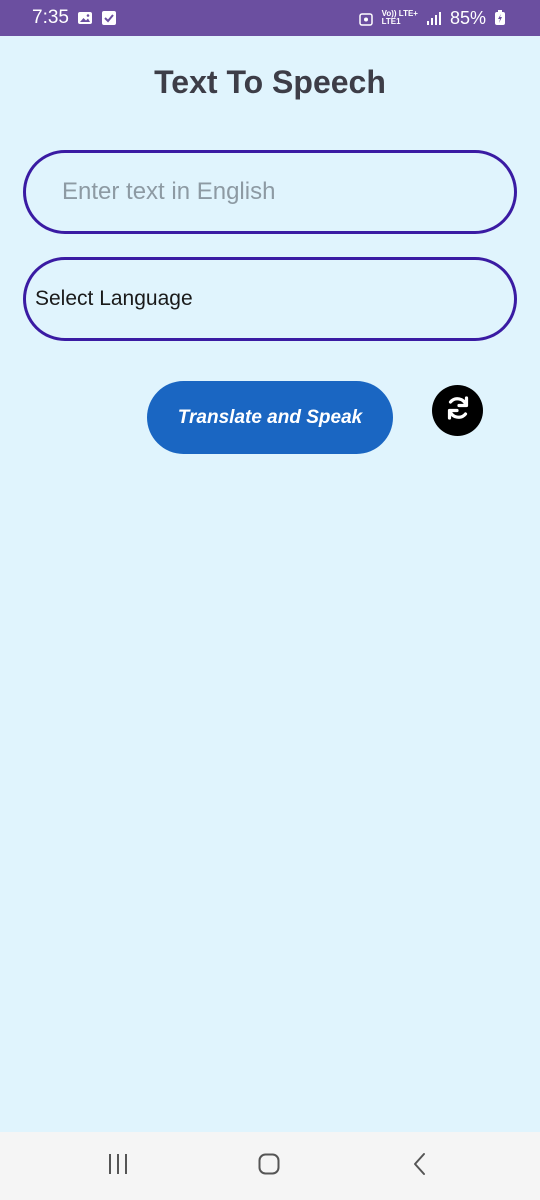 This screenshot has height=1200, width=540. I want to click on refresh-icon, so click(458, 410).